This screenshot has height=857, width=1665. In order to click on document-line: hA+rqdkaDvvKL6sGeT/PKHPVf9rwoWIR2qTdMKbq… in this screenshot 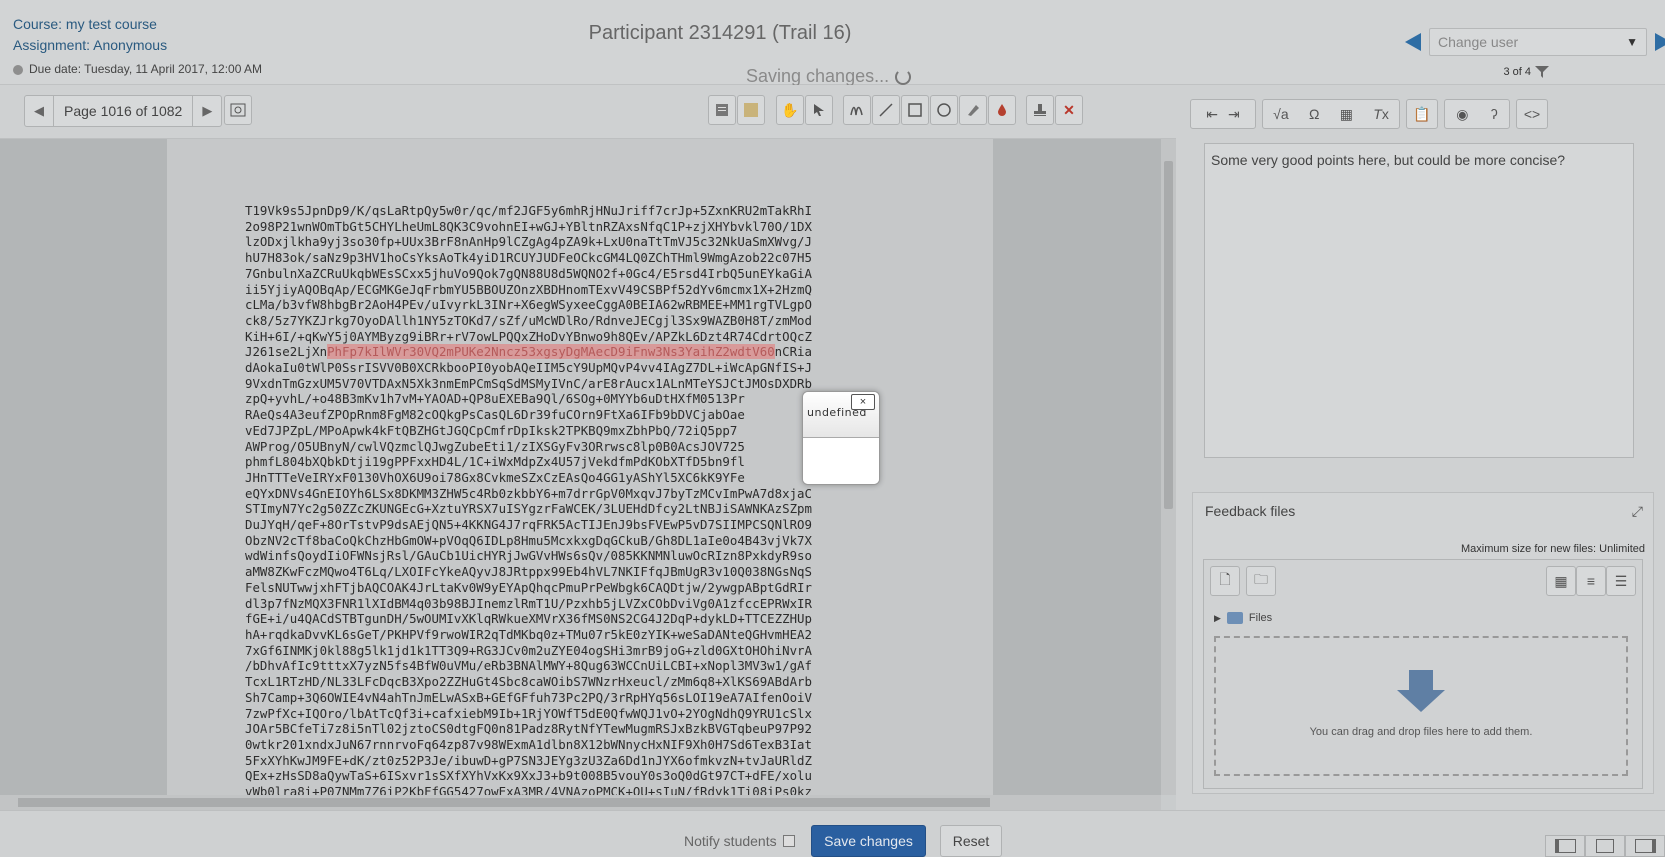, I will do `click(528, 635)`.